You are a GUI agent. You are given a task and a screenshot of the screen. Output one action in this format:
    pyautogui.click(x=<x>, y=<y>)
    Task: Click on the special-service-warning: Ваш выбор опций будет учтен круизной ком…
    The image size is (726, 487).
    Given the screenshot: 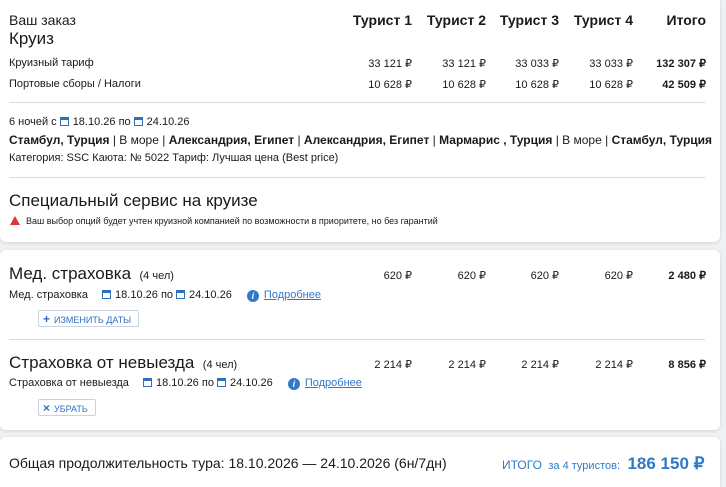 What is the action you would take?
    pyautogui.click(x=224, y=221)
    